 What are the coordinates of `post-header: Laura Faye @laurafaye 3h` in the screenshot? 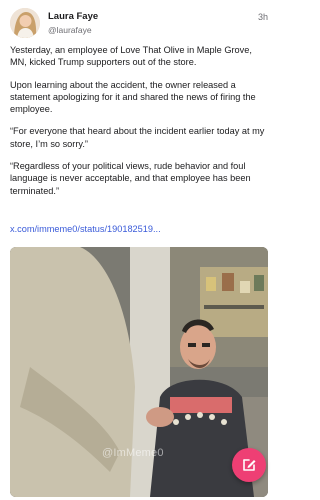 It's located at (139, 24).